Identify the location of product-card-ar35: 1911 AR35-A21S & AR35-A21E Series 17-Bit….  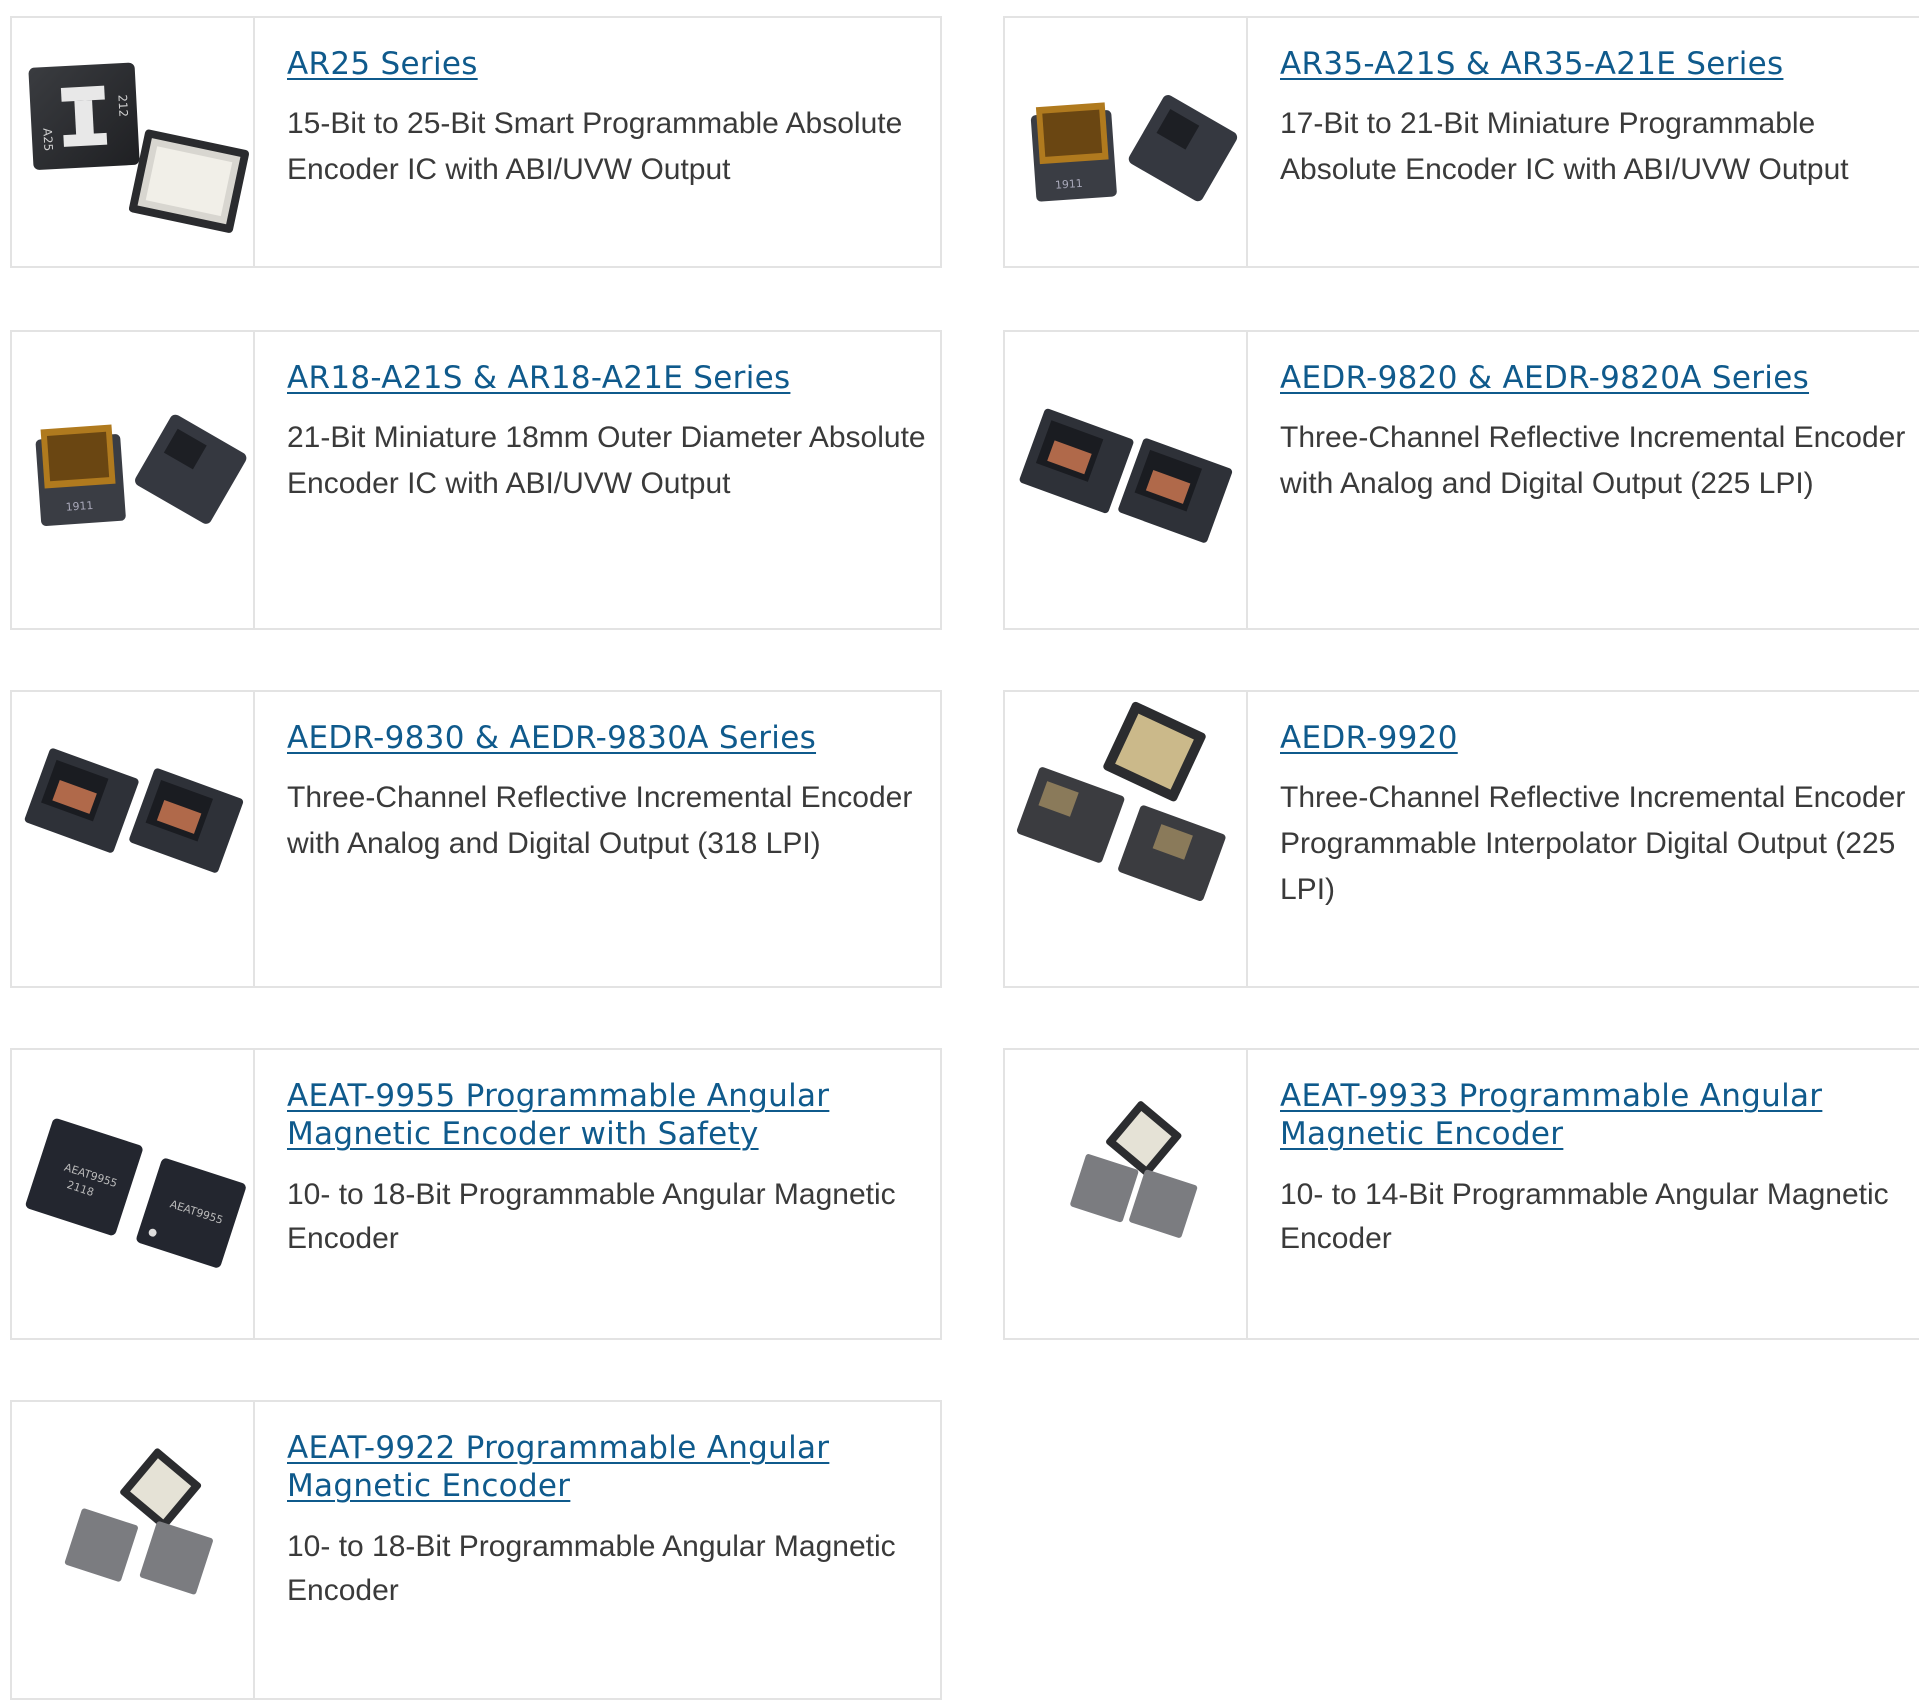
(1461, 142).